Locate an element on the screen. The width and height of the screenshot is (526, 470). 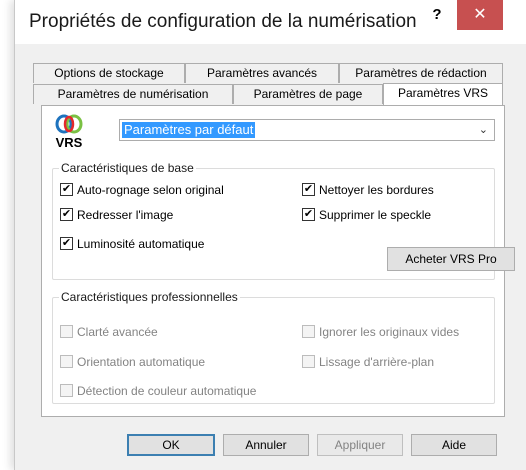
pro-features-title: Caractéristiques professionnelles is located at coordinates (149, 297).